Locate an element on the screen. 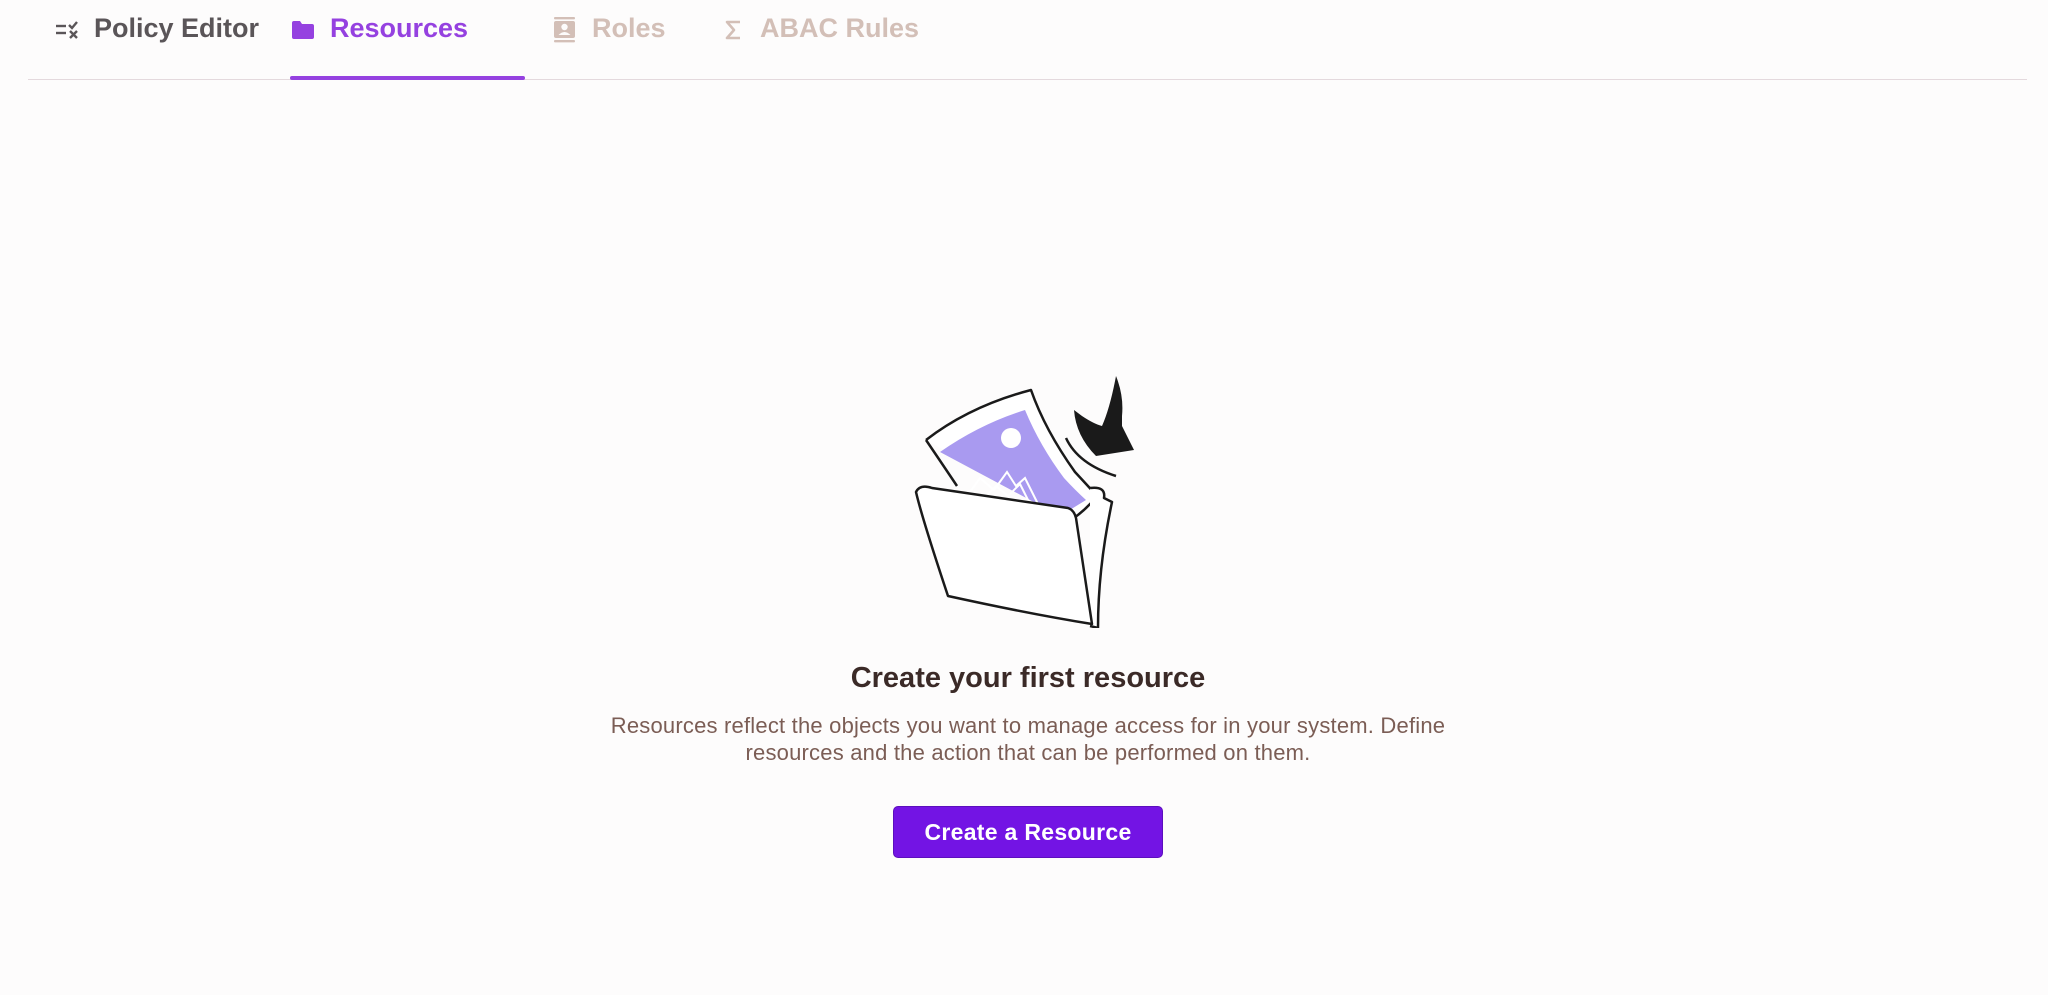 The image size is (2048, 995). tab-policy-editor: Policy Editor is located at coordinates (156, 40).